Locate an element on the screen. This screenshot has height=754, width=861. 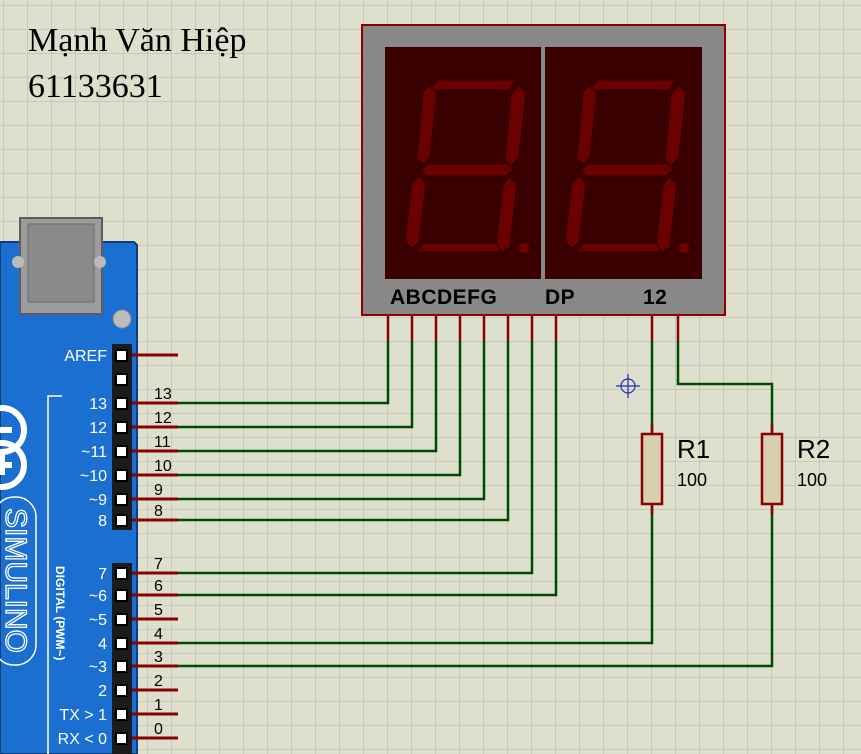
digit-pins-label: 12 is located at coordinates (655, 297).